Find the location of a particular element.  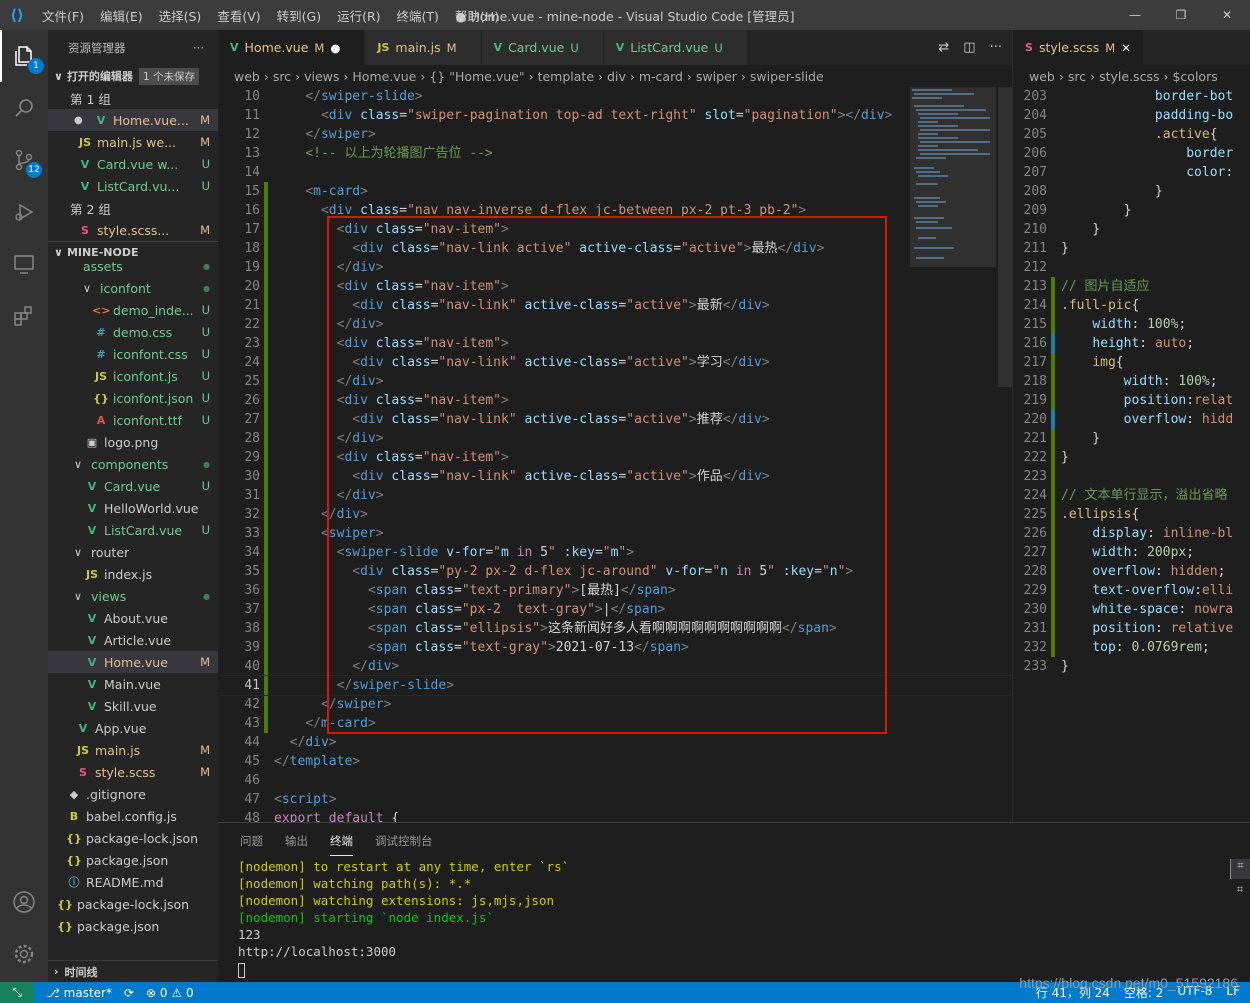

breadcrumb-item: swiper-slide is located at coordinates (787, 76).